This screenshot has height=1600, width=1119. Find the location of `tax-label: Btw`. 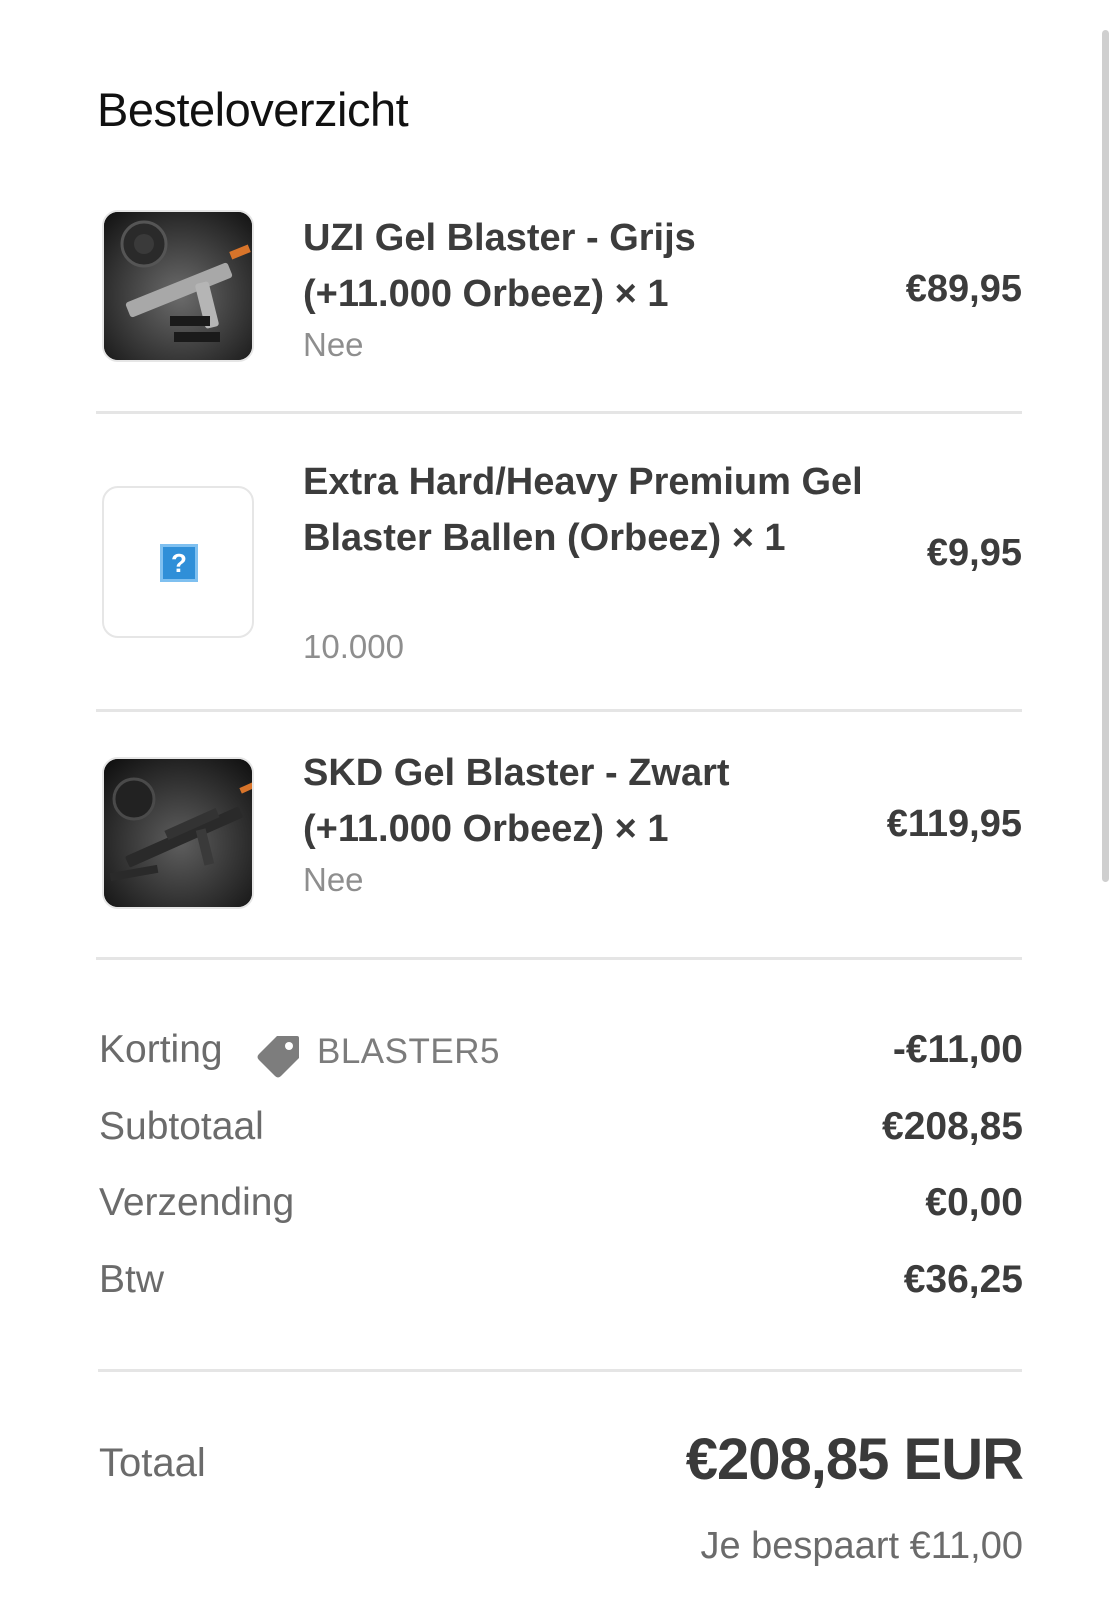

tax-label: Btw is located at coordinates (132, 1279).